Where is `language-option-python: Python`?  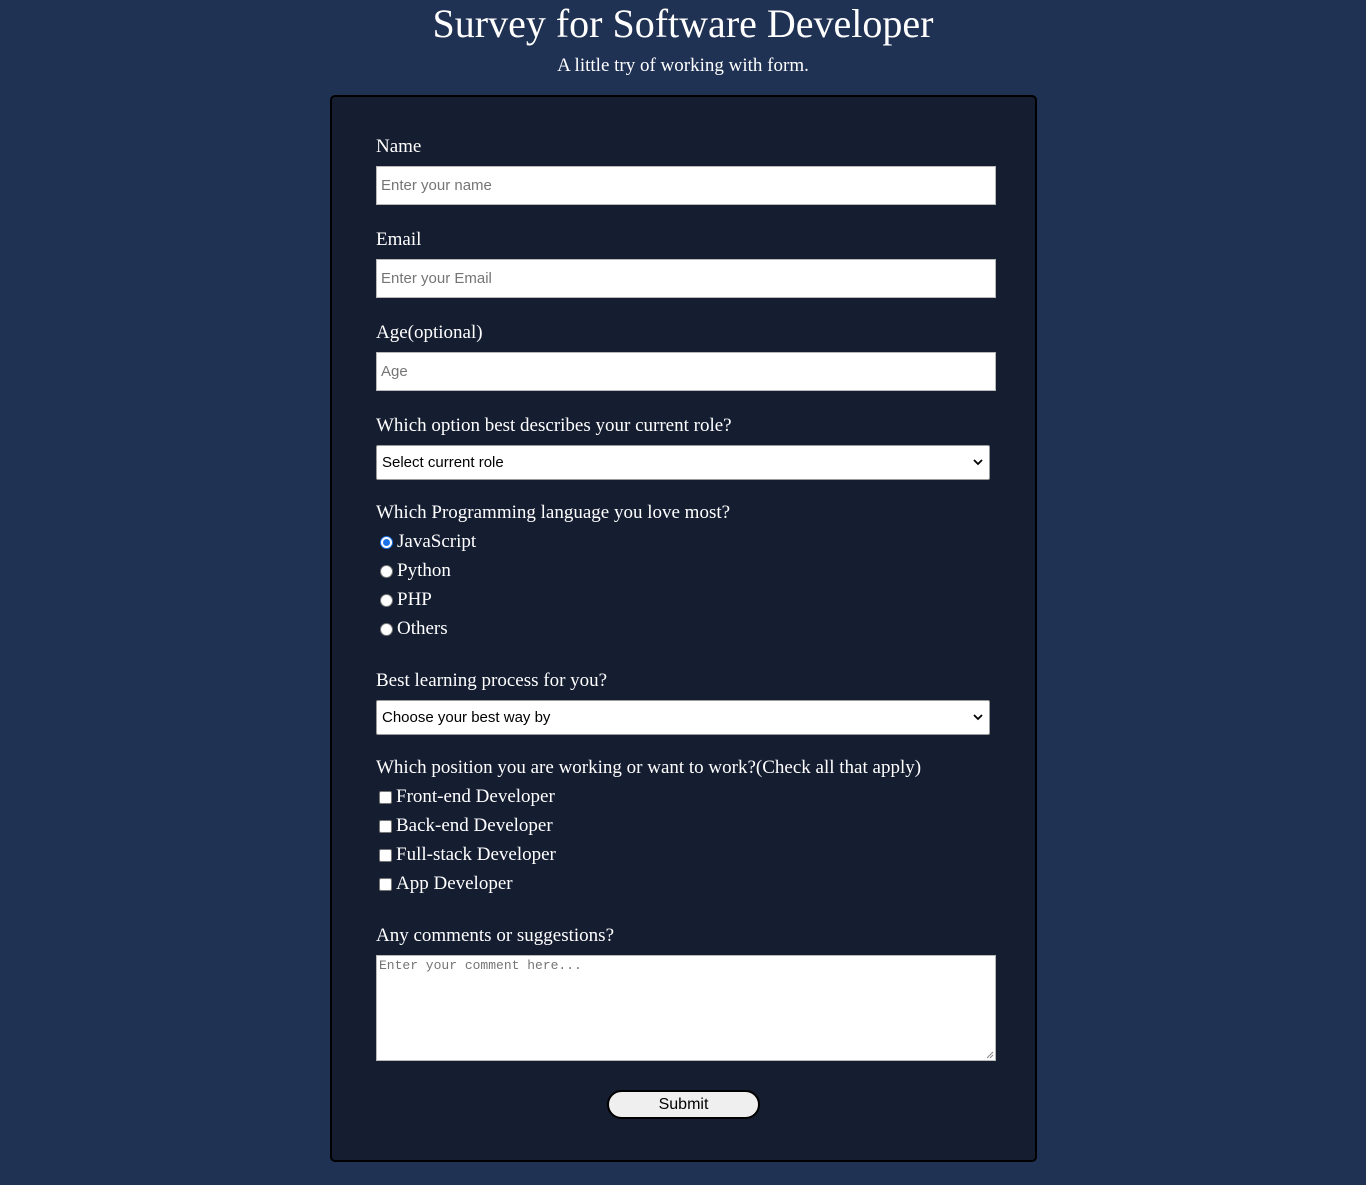 language-option-python: Python is located at coordinates (415, 571).